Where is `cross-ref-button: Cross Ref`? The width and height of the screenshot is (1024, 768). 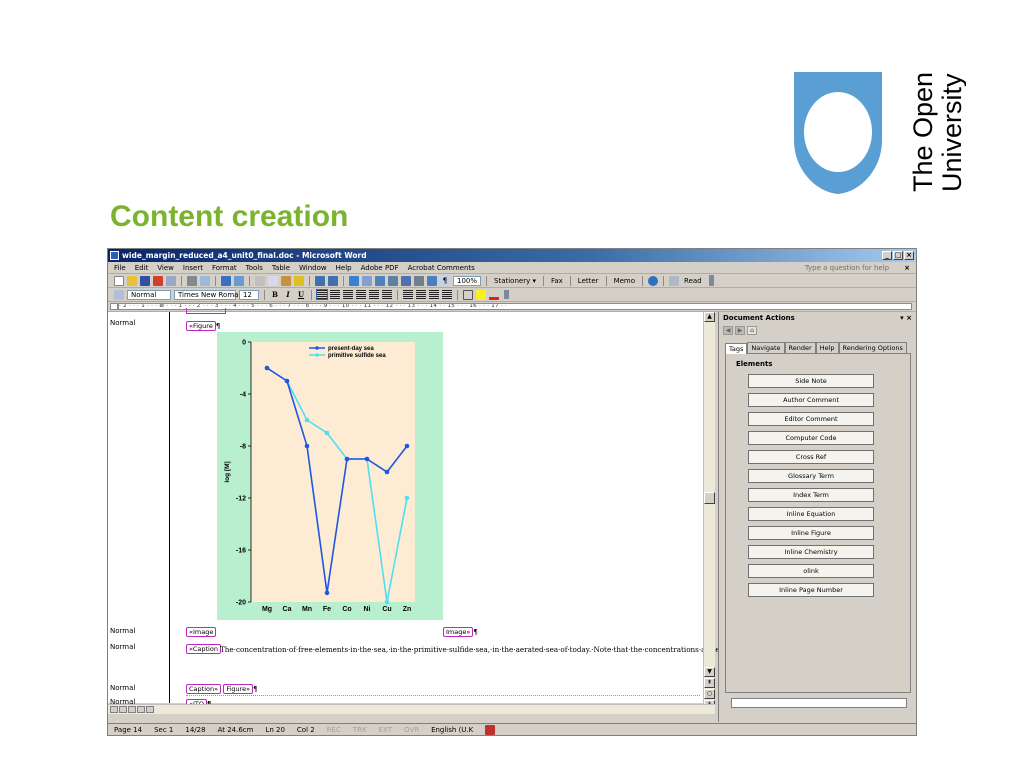
cross-ref-button: Cross Ref is located at coordinates (811, 457).